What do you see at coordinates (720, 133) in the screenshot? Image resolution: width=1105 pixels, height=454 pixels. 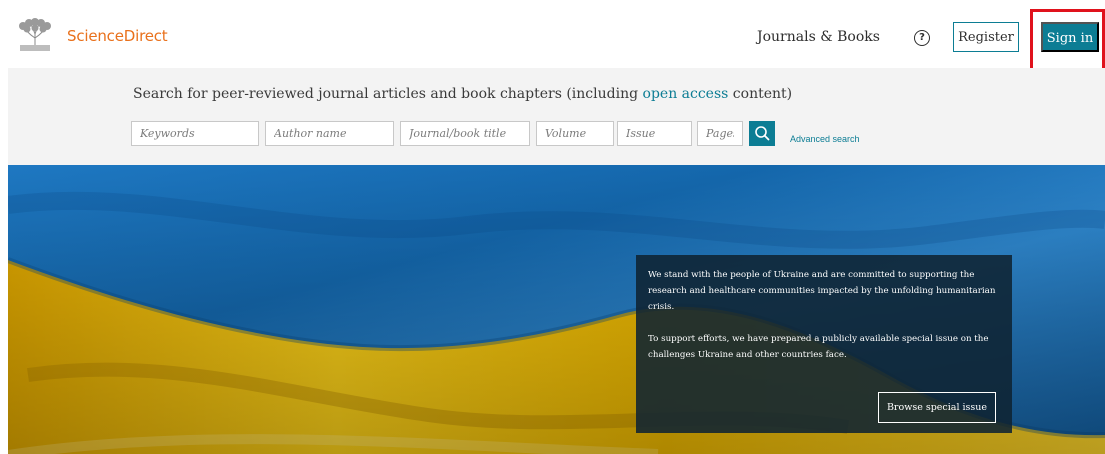 I see `pages-input` at bounding box center [720, 133].